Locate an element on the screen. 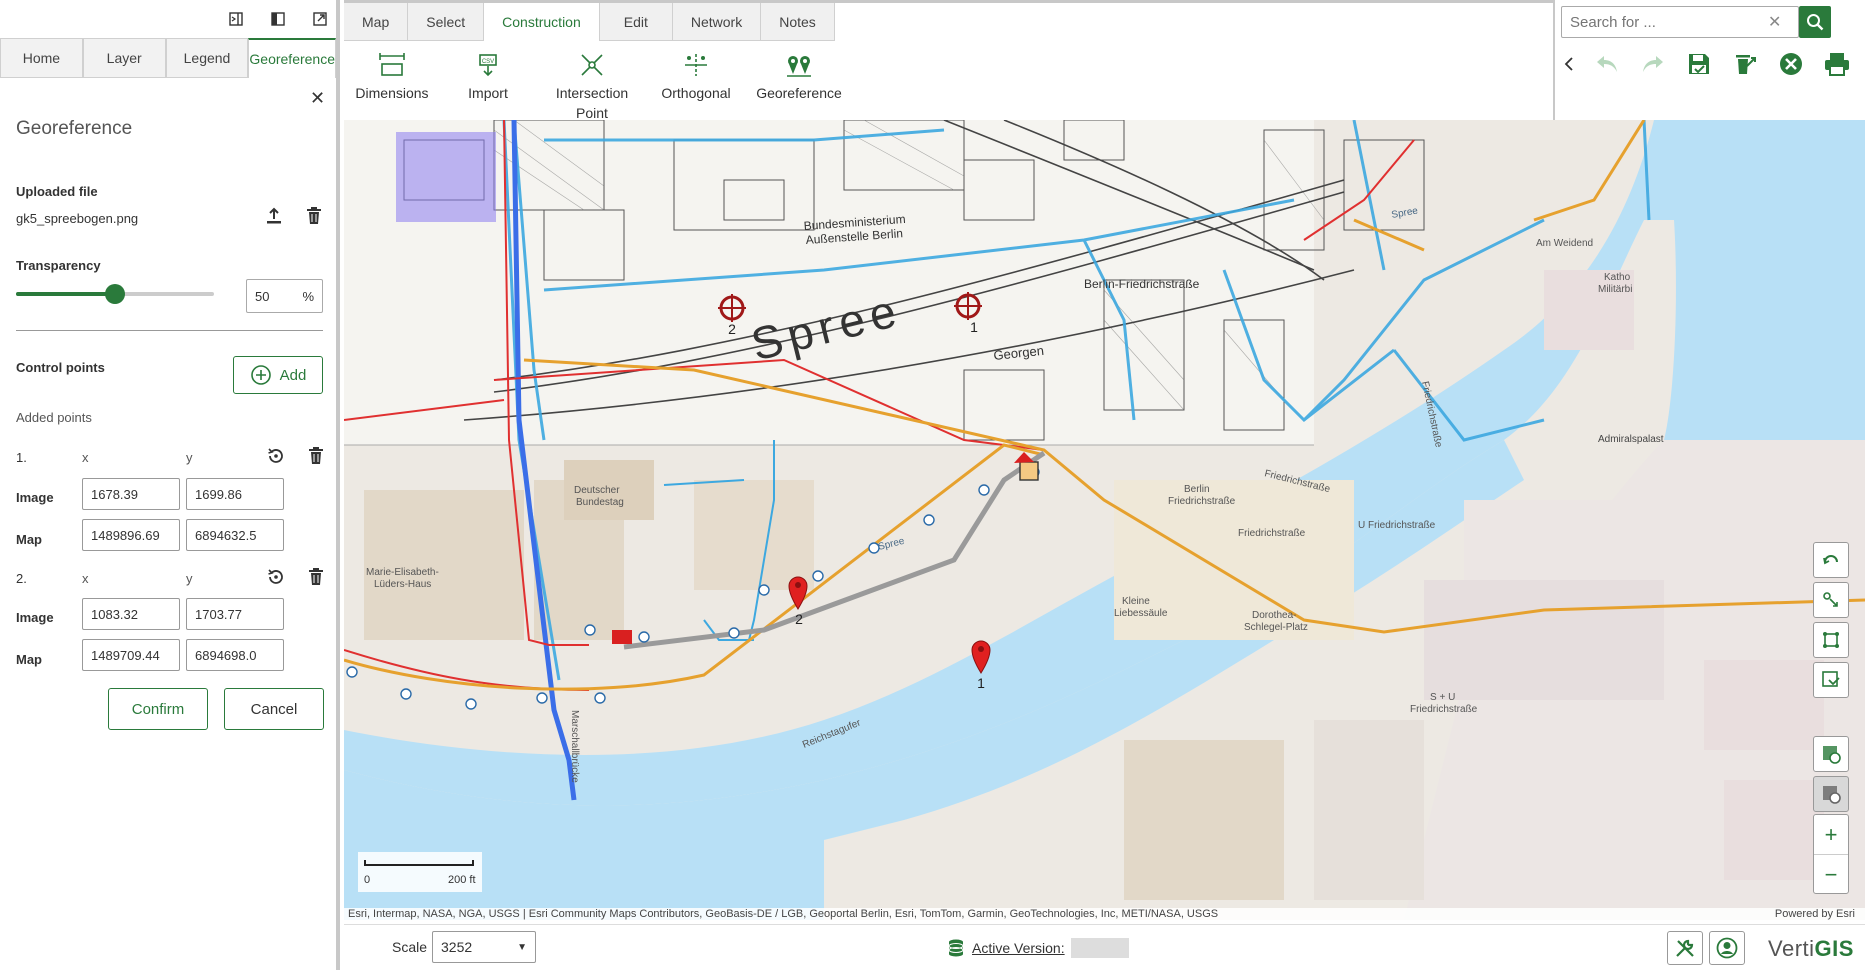  tab-legend: Legend is located at coordinates (207, 57).